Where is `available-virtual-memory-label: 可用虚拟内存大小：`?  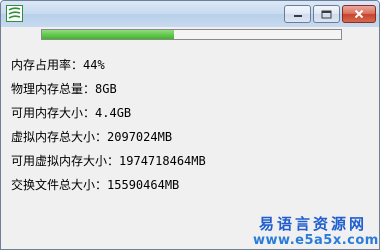 available-virtual-memory-label: 可用虚拟内存大小： is located at coordinates (65, 161).